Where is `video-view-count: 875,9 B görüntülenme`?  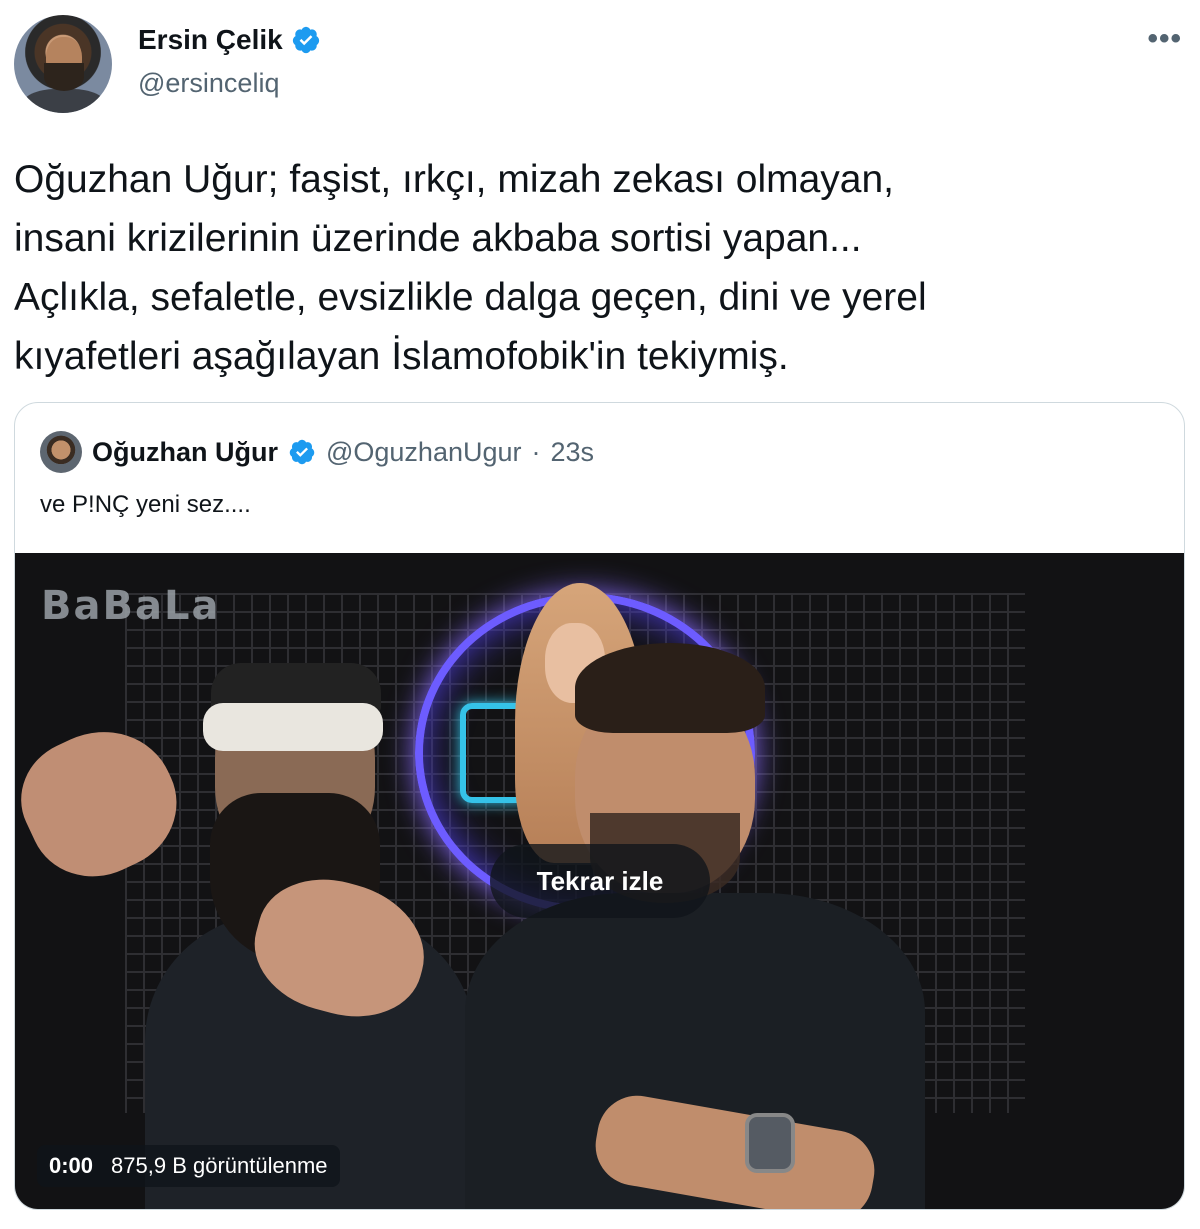 video-view-count: 875,9 B görüntülenme is located at coordinates (219, 1165).